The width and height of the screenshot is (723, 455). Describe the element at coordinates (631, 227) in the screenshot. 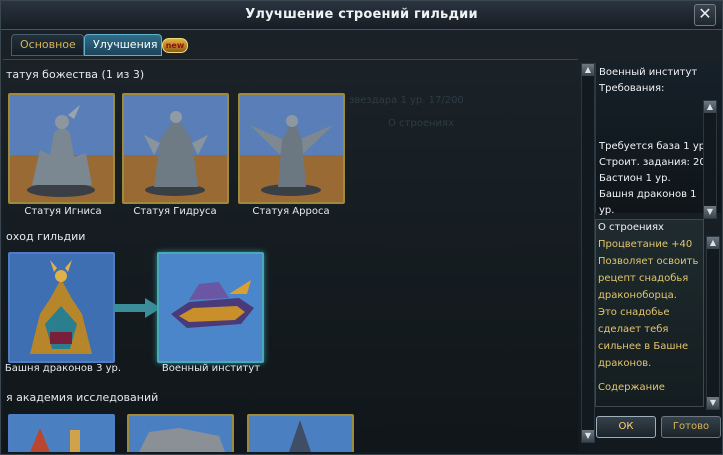

I see `info-line: О строениях` at that location.